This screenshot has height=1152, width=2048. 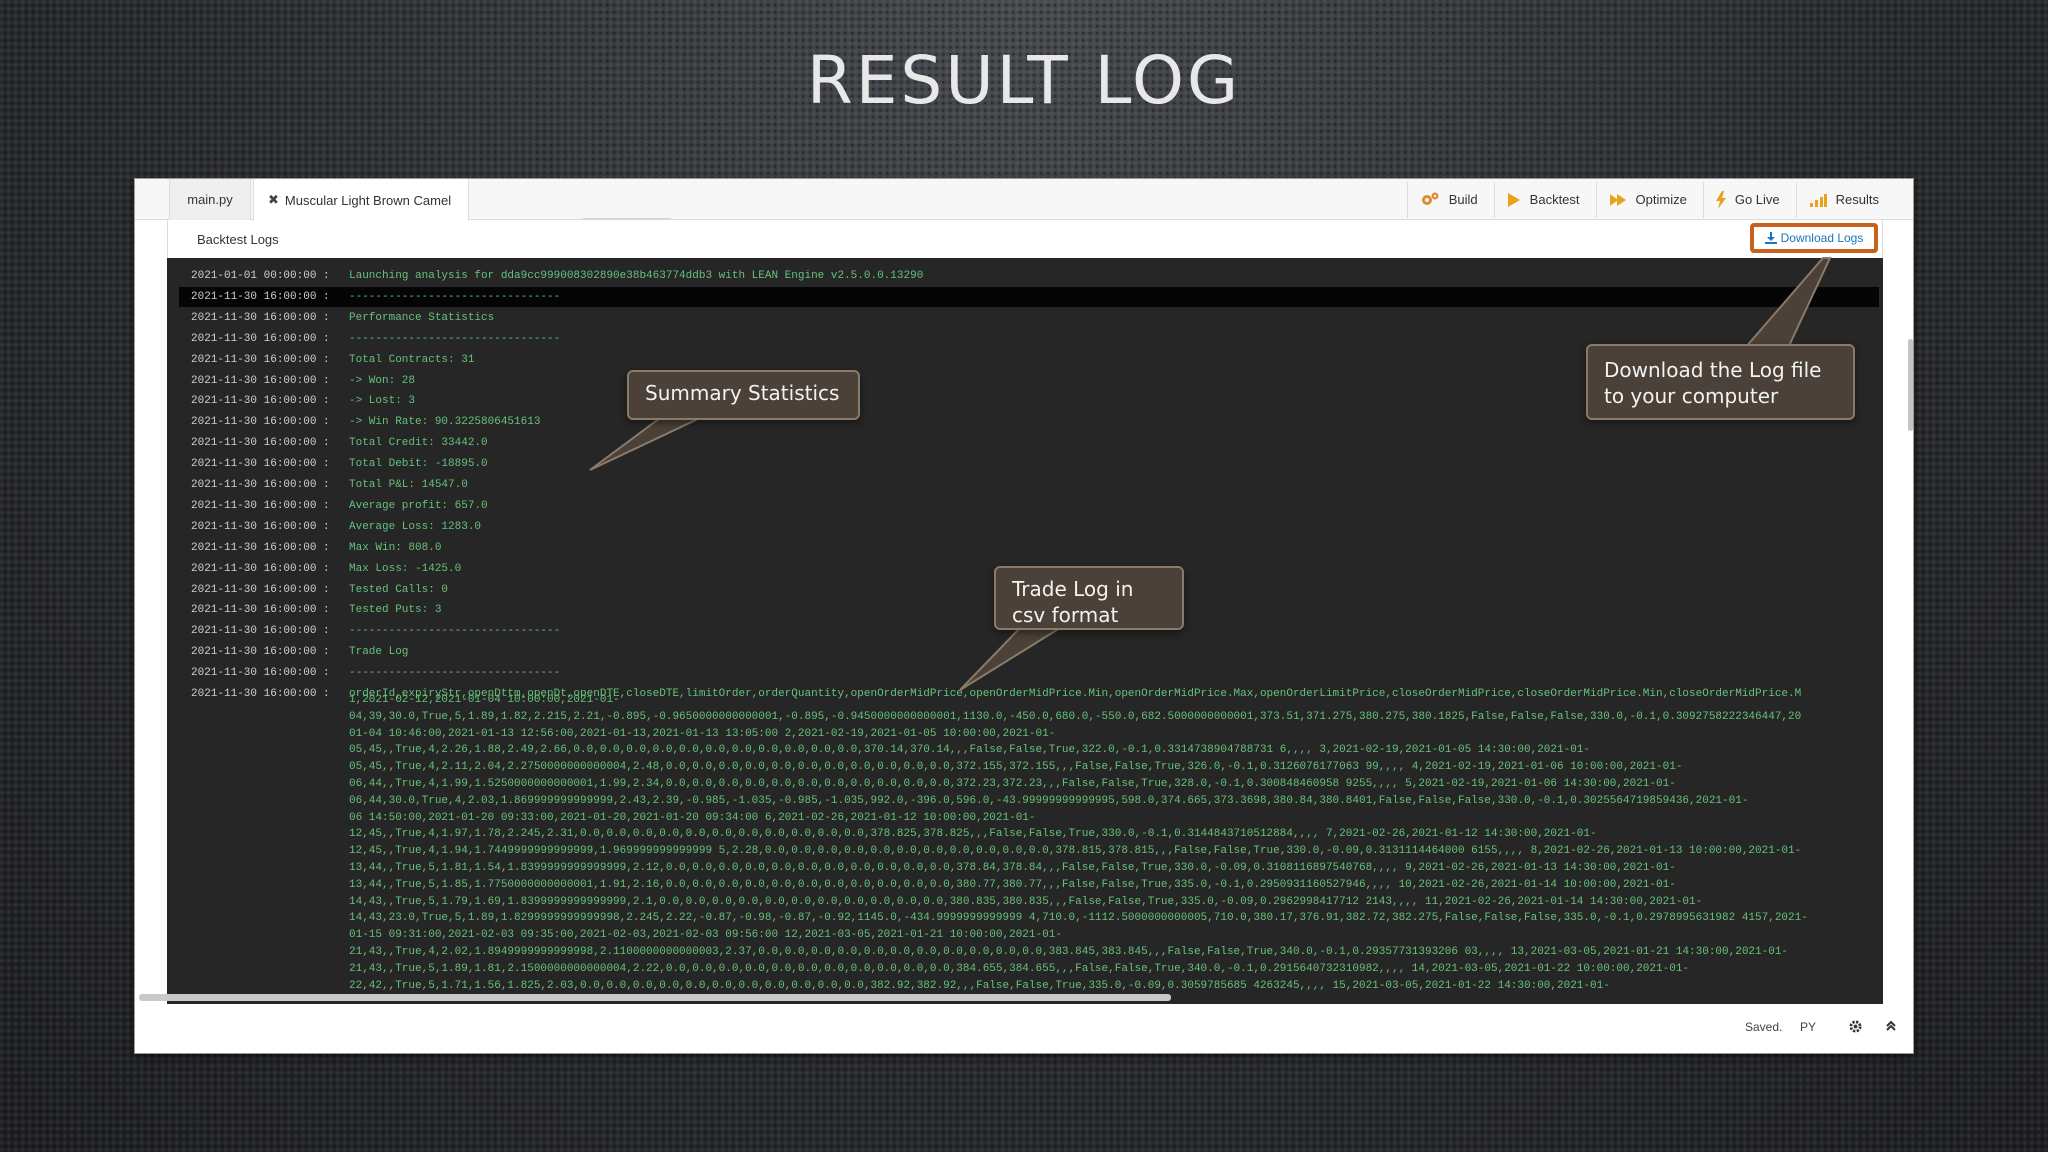 I want to click on callout-text: Summary Statistics, so click(x=742, y=393).